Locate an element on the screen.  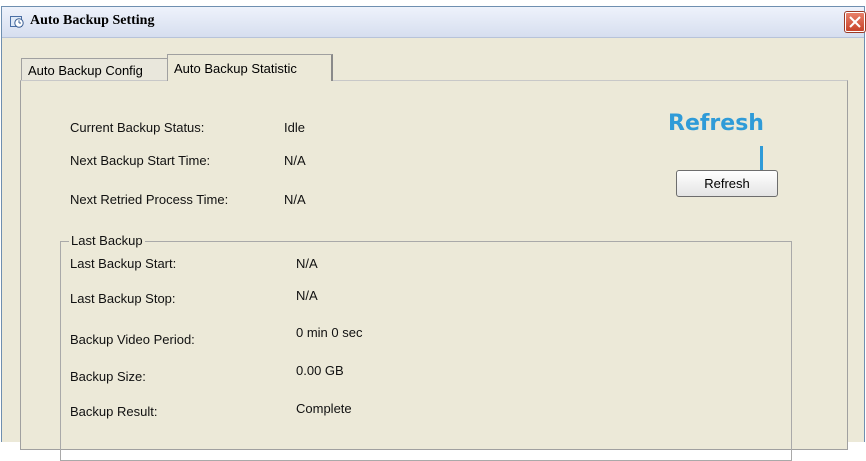
last-backup-stop-value: N/A is located at coordinates (307, 295).